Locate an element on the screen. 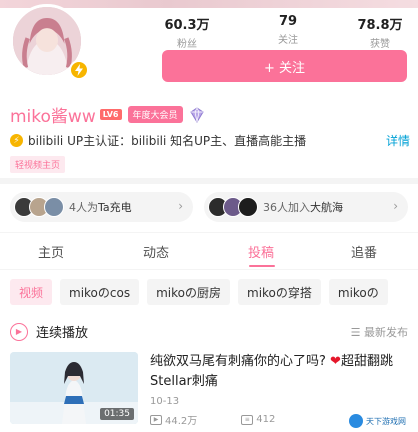  tabs-bottom-divider is located at coordinates (209, 269).